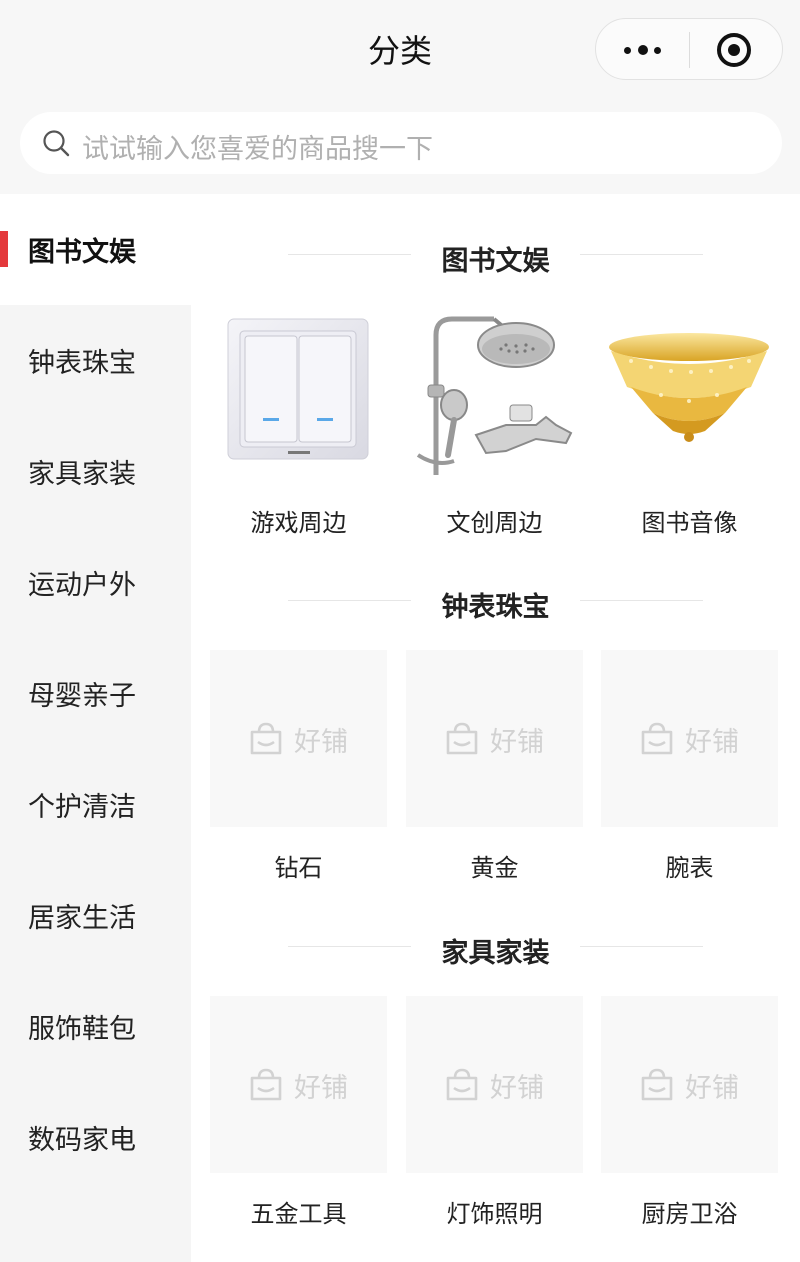 The width and height of the screenshot is (800, 1262). Describe the element at coordinates (56, 143) in the screenshot. I see `search-icon` at that location.